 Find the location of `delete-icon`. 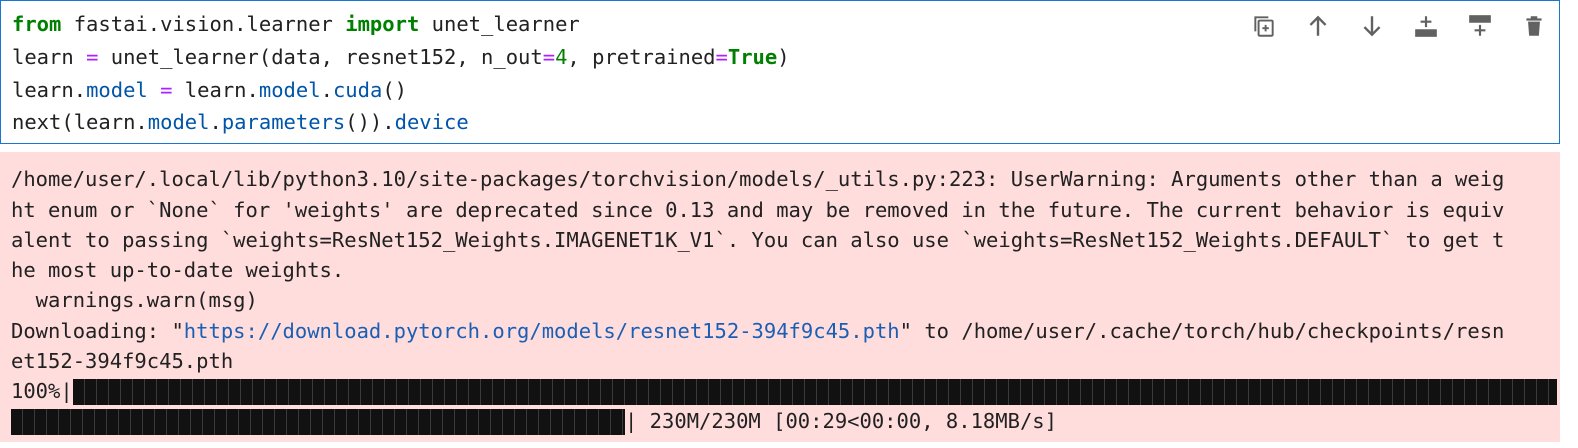

delete-icon is located at coordinates (1534, 26).